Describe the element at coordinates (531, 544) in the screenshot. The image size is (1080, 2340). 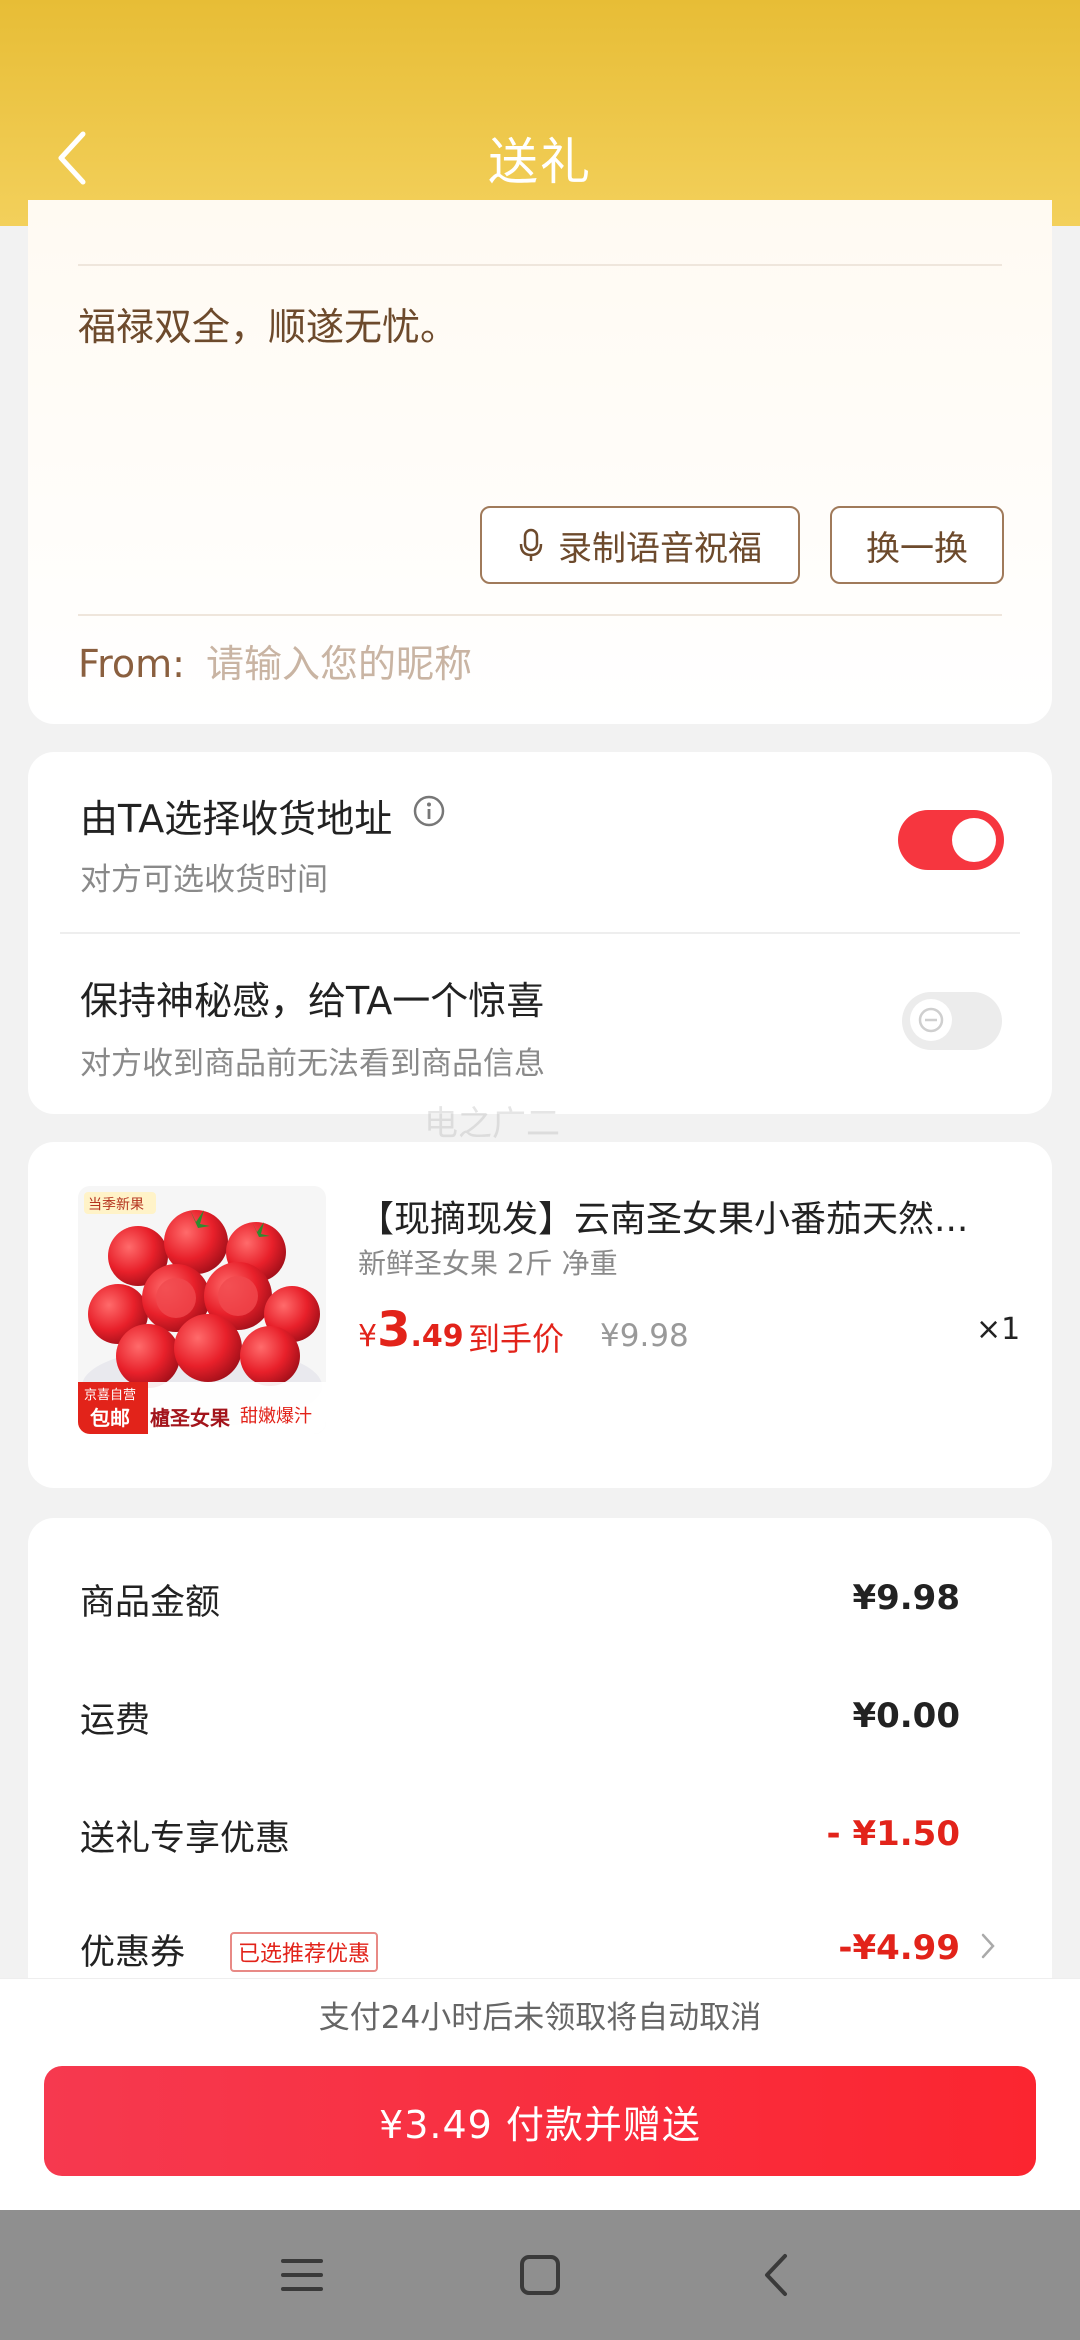
I see `microphone-icon` at that location.